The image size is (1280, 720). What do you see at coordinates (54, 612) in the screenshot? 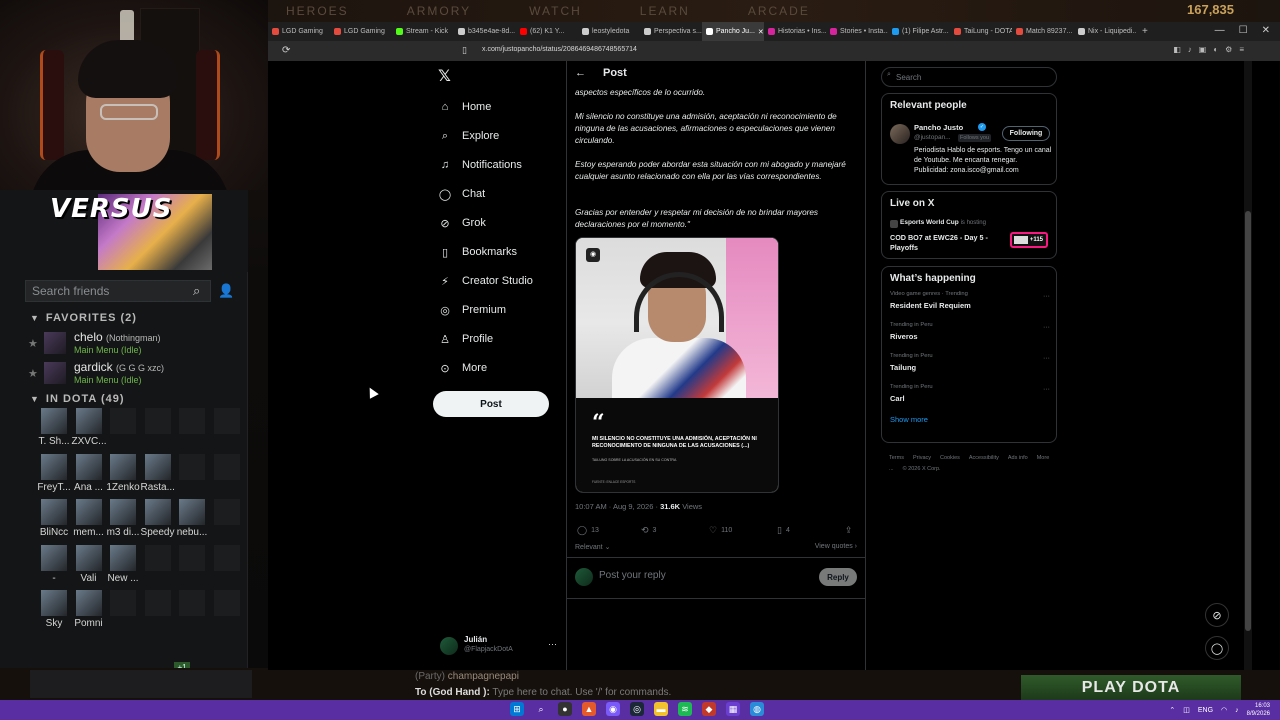
I see `friend-grid-item: Sky` at bounding box center [54, 612].